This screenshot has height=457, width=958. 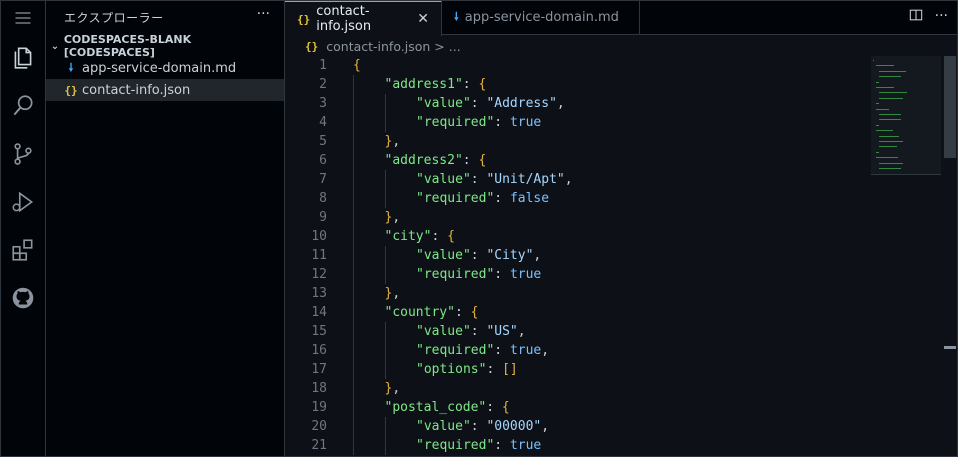 I want to click on split-editor-icon, so click(x=916, y=15).